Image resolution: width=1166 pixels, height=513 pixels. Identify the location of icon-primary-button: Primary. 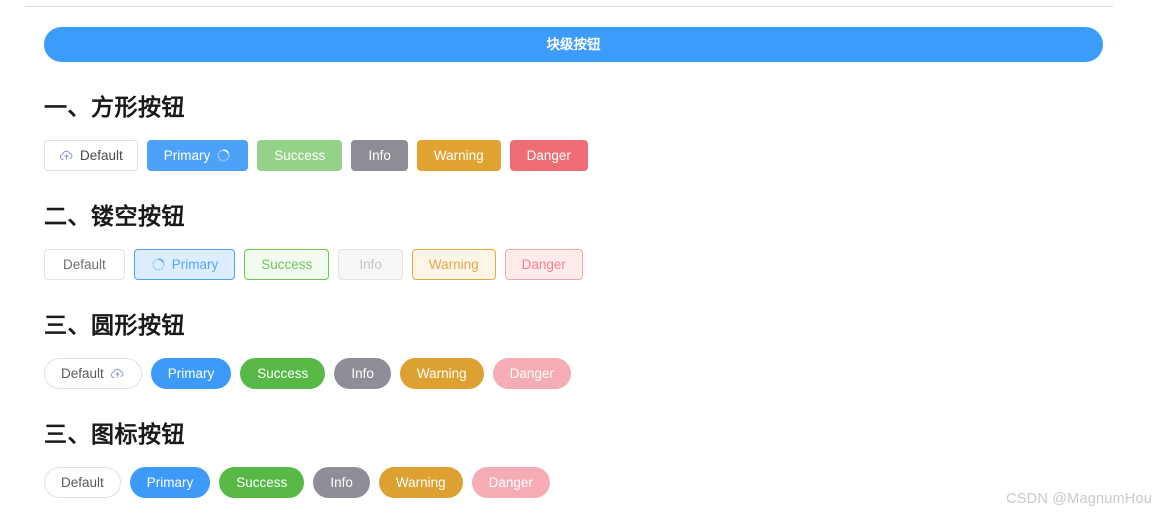
(170, 483).